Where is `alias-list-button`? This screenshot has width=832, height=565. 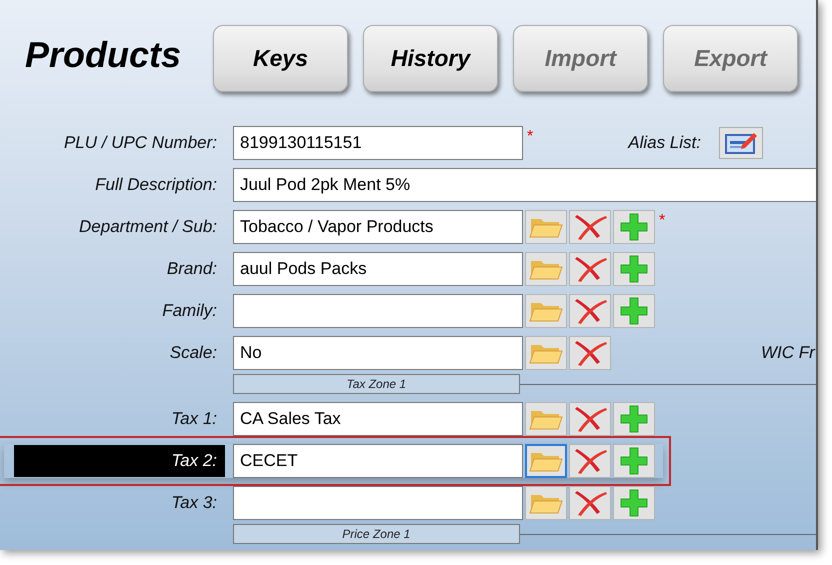 alias-list-button is located at coordinates (740, 143).